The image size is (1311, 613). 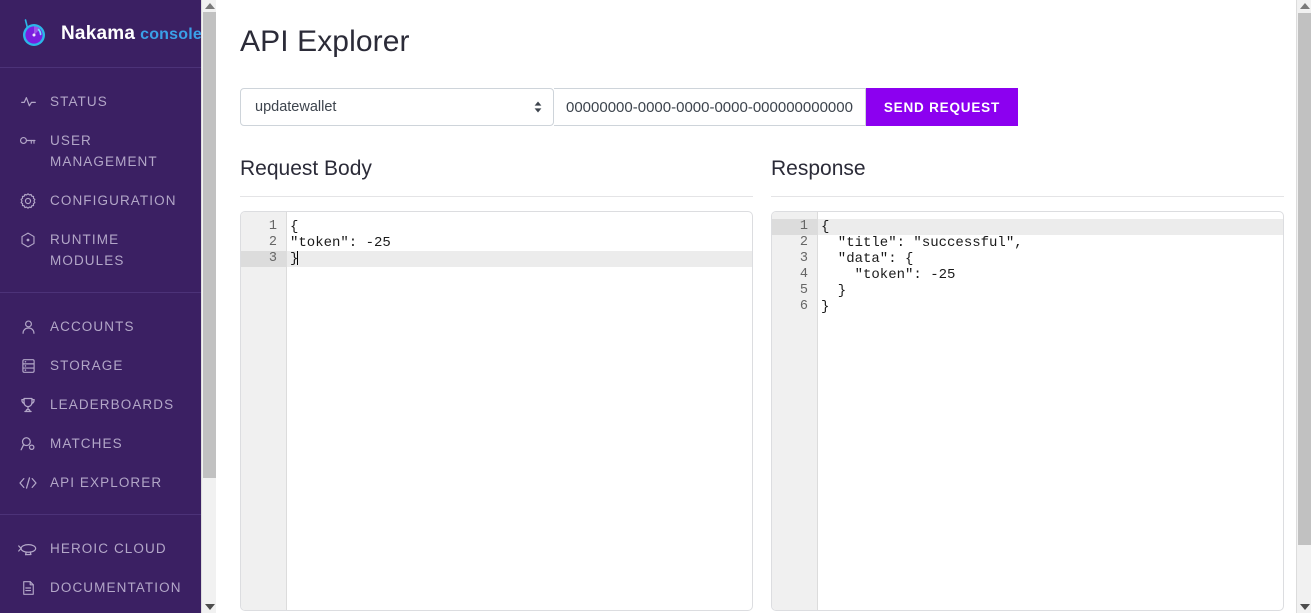 I want to click on sidebar-scrollbar-thumb, so click(x=209, y=245).